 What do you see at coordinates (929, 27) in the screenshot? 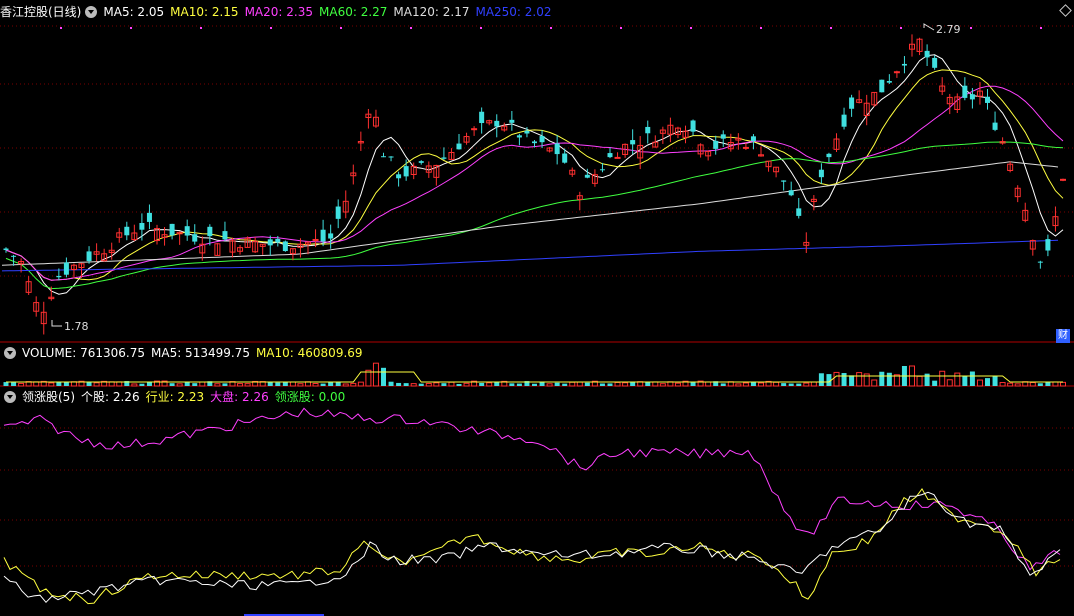
I see `high-marker` at bounding box center [929, 27].